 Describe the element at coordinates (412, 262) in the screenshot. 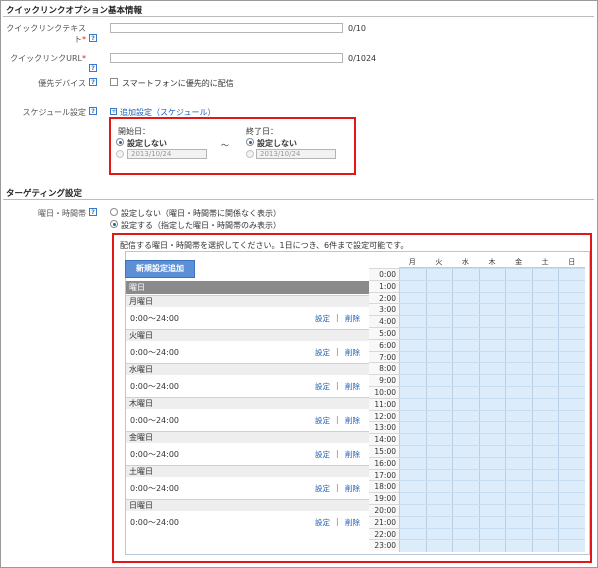

I see `weekday-header: 月` at that location.